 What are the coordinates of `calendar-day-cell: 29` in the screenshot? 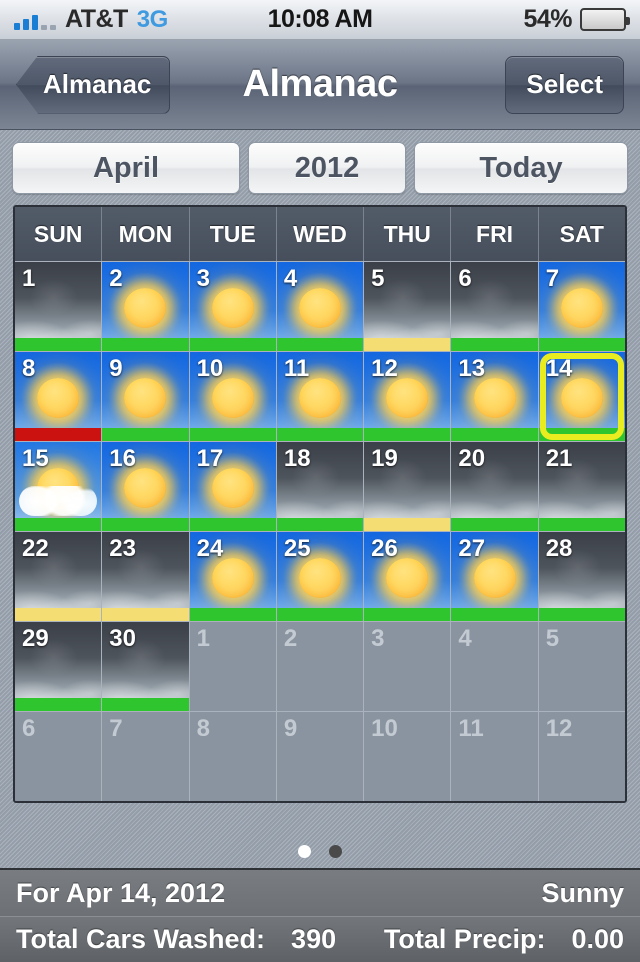 It's located at (59, 666).